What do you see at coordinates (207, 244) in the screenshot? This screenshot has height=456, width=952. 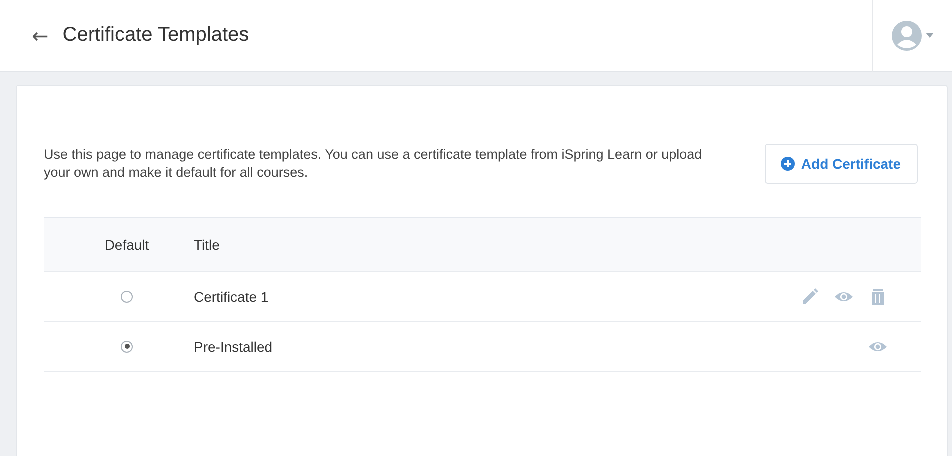 I see `column-header: Title` at bounding box center [207, 244].